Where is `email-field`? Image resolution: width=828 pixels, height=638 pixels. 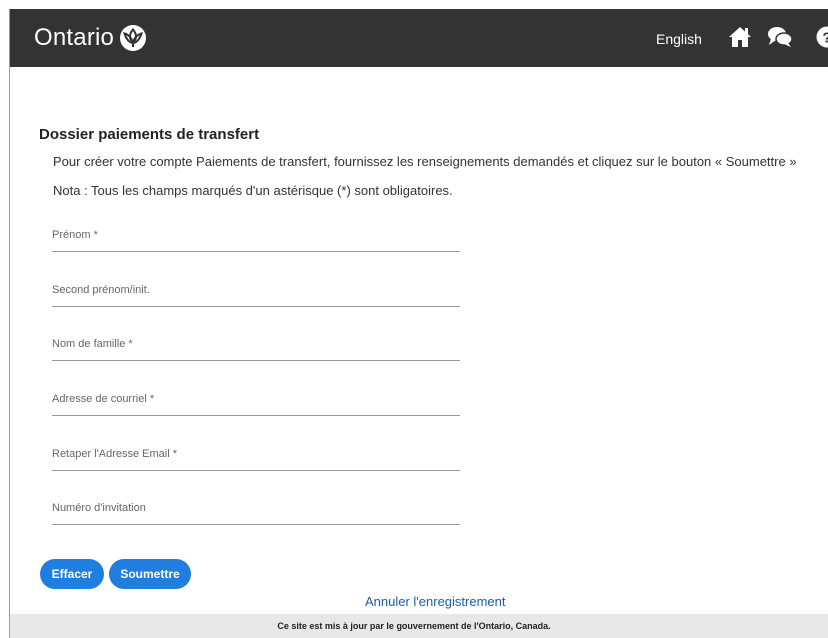
email-field is located at coordinates (256, 399).